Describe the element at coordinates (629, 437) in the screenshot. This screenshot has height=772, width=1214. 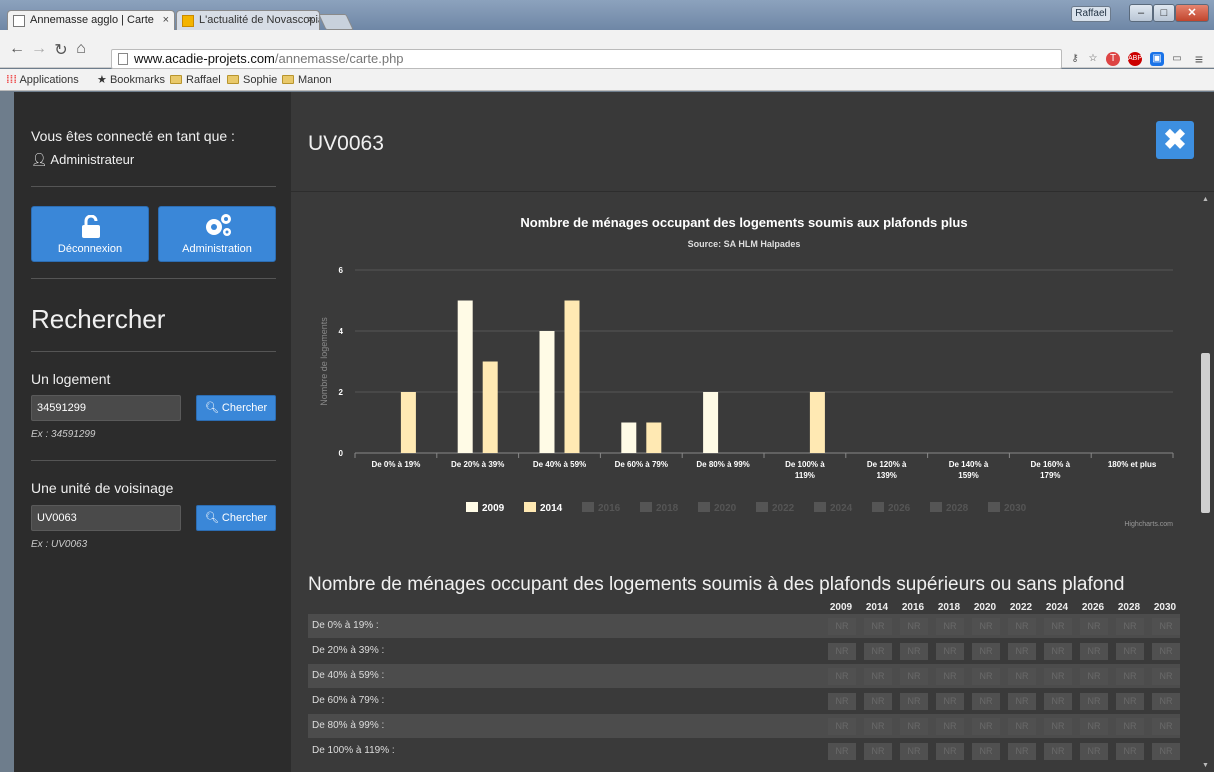
I see `bar-2009` at that location.